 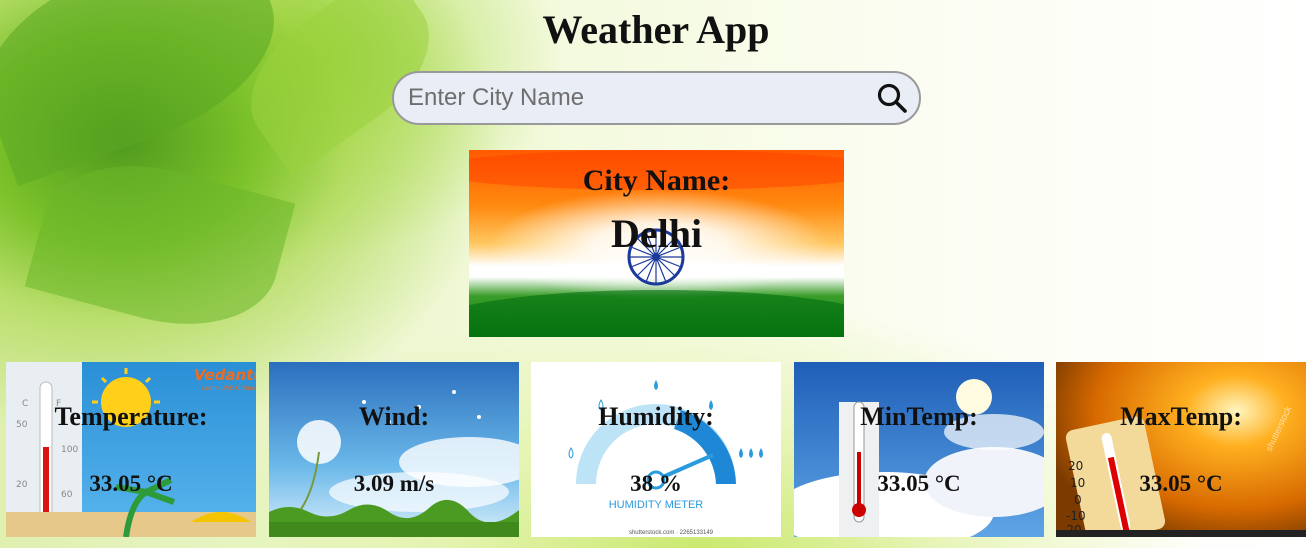 I want to click on mintemp-card: MinTemp: 33.05 °C, so click(x=919, y=449).